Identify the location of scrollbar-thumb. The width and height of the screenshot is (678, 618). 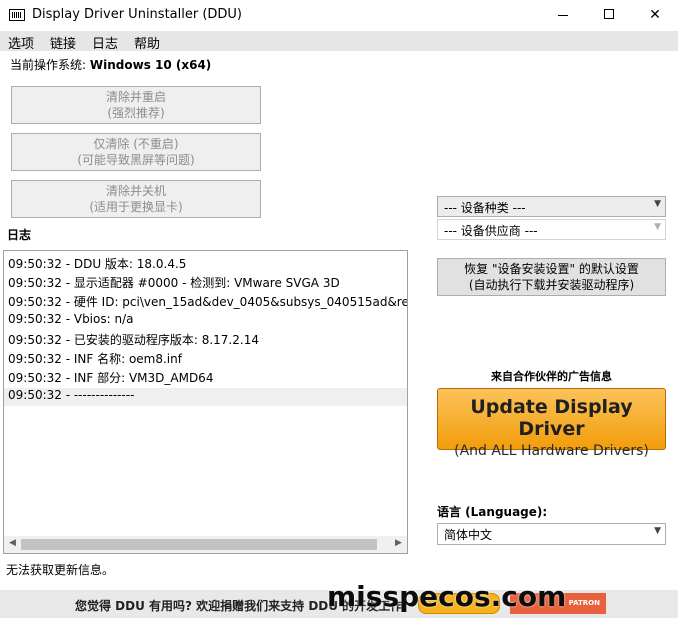
(199, 544).